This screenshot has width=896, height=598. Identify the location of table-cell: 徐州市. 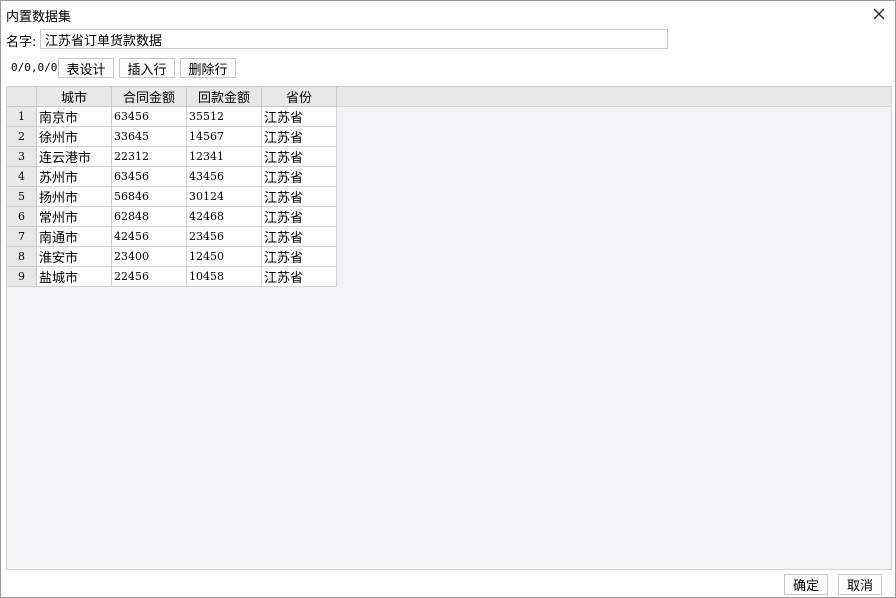
(74, 137).